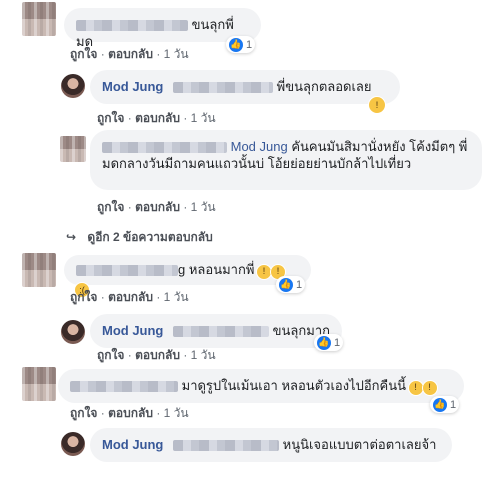 Image resolution: width=489 pixels, height=483 pixels. I want to click on comment-bubble: g หลอนมากพี่ ! !:(, so click(187, 276).